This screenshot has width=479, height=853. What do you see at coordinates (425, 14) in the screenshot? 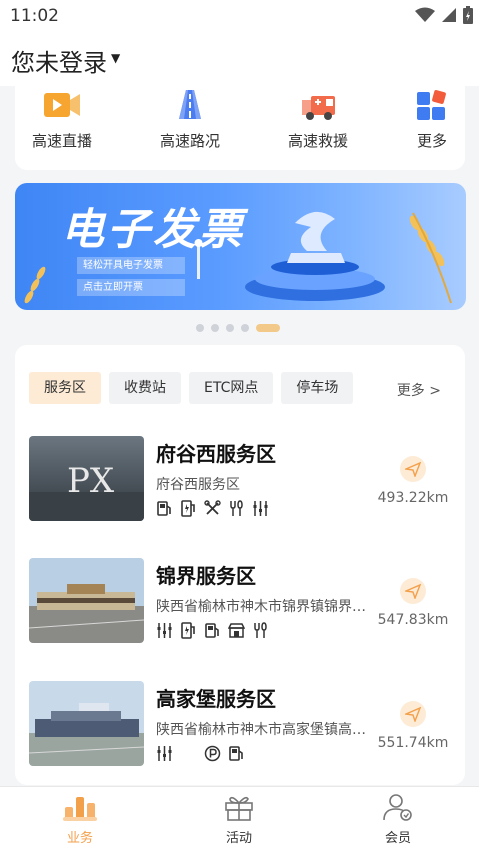
I see `wifi-icon` at bounding box center [425, 14].